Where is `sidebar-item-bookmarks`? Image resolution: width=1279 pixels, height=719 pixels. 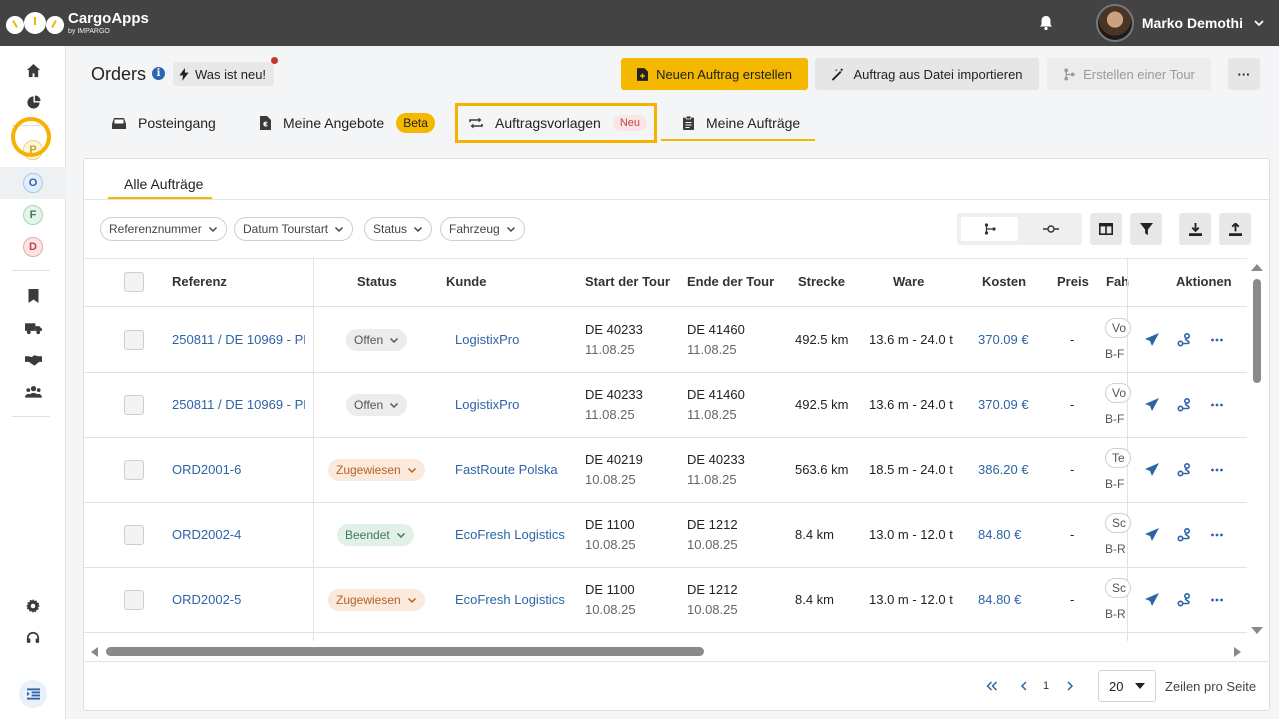
sidebar-item-bookmarks is located at coordinates (33, 296).